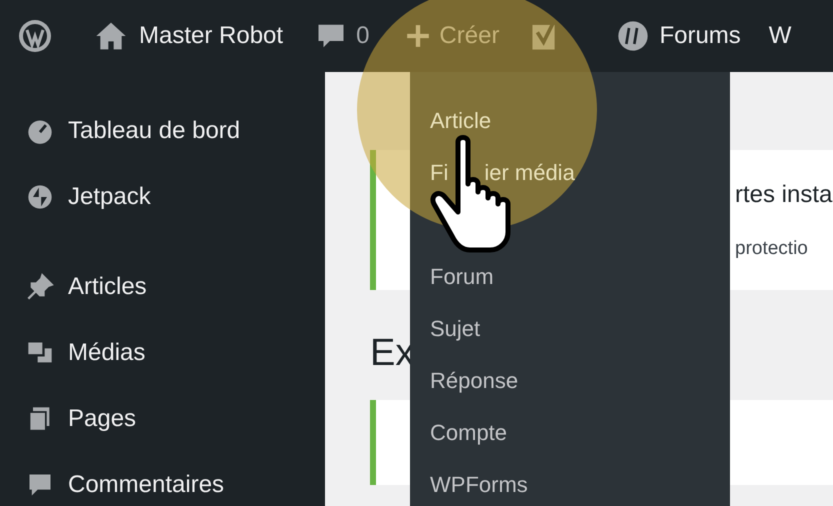 This screenshot has width=833, height=506. Describe the element at coordinates (154, 131) in the screenshot. I see `sidebar-menu-item: Tableau de bord` at that location.